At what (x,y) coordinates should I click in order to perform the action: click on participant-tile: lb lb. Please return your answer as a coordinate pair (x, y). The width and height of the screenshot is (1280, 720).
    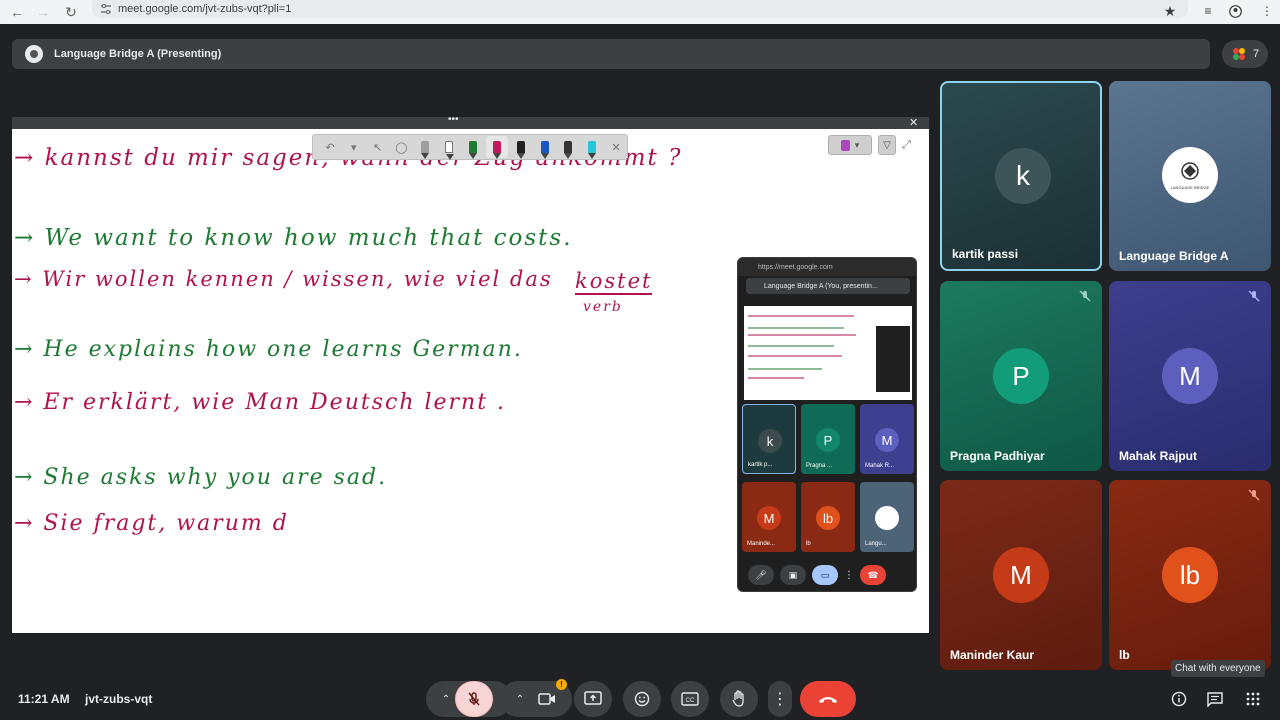
    Looking at the image, I should click on (1190, 575).